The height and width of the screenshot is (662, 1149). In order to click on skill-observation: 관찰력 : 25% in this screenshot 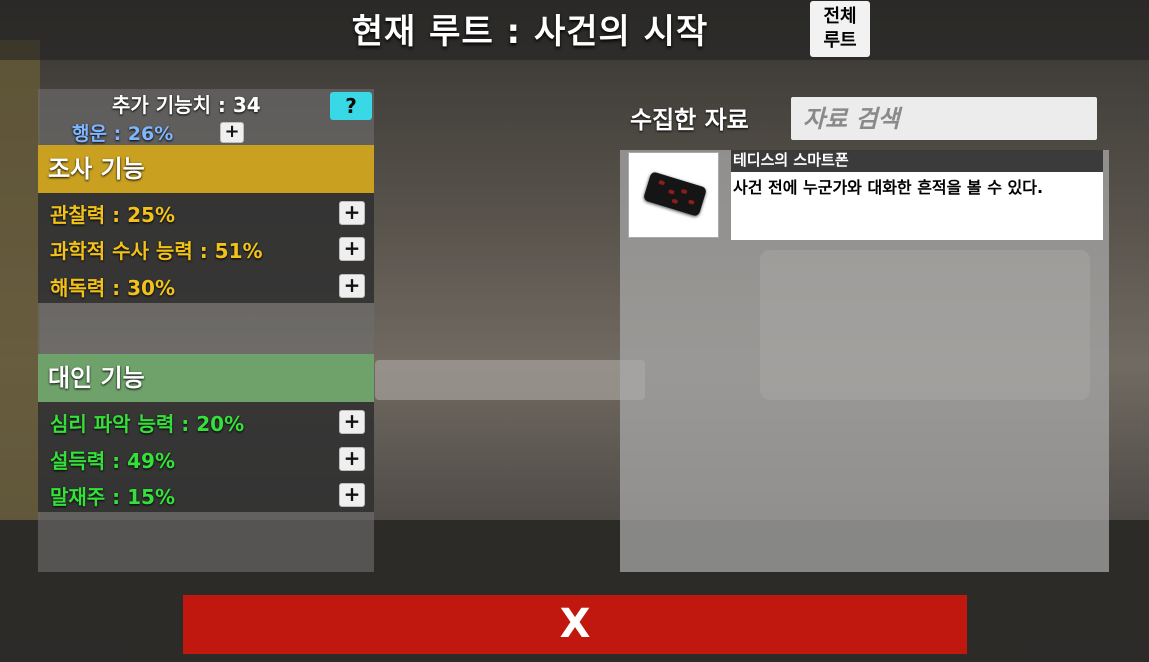, I will do `click(112, 215)`.